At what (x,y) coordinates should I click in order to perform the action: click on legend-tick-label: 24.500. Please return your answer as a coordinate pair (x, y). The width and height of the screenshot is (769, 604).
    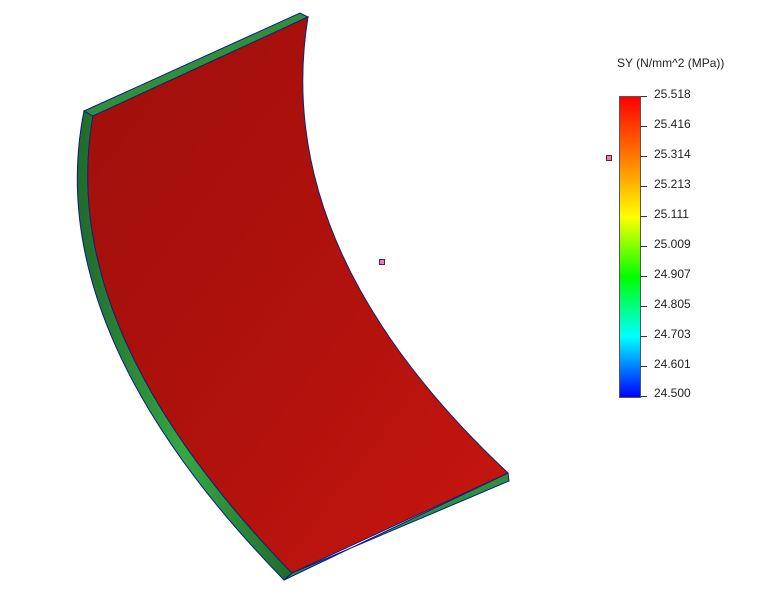
    Looking at the image, I should click on (672, 393).